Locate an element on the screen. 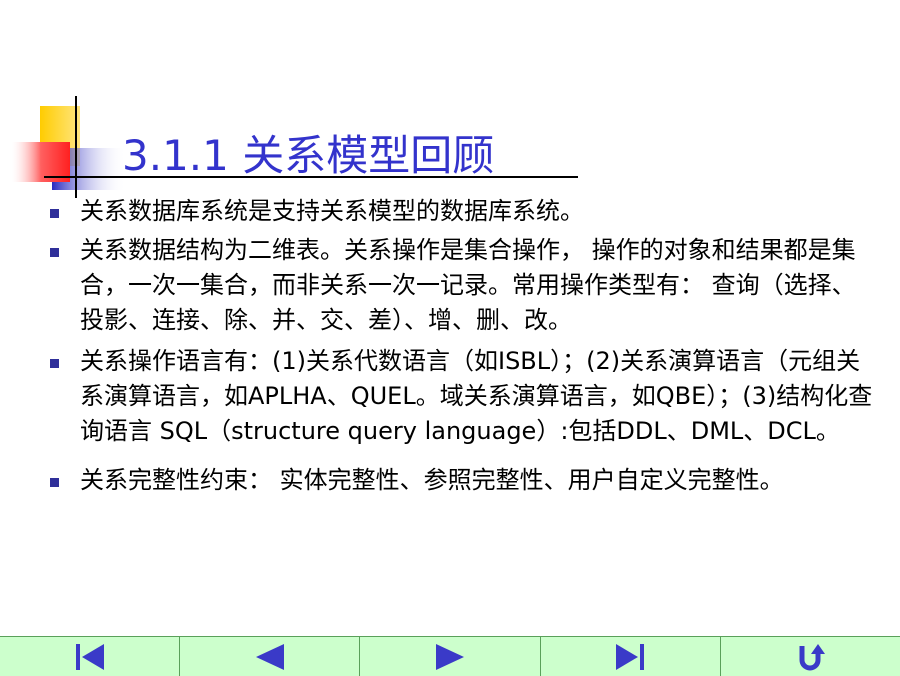 The width and height of the screenshot is (900, 676). previous-slide-icon is located at coordinates (269, 656).